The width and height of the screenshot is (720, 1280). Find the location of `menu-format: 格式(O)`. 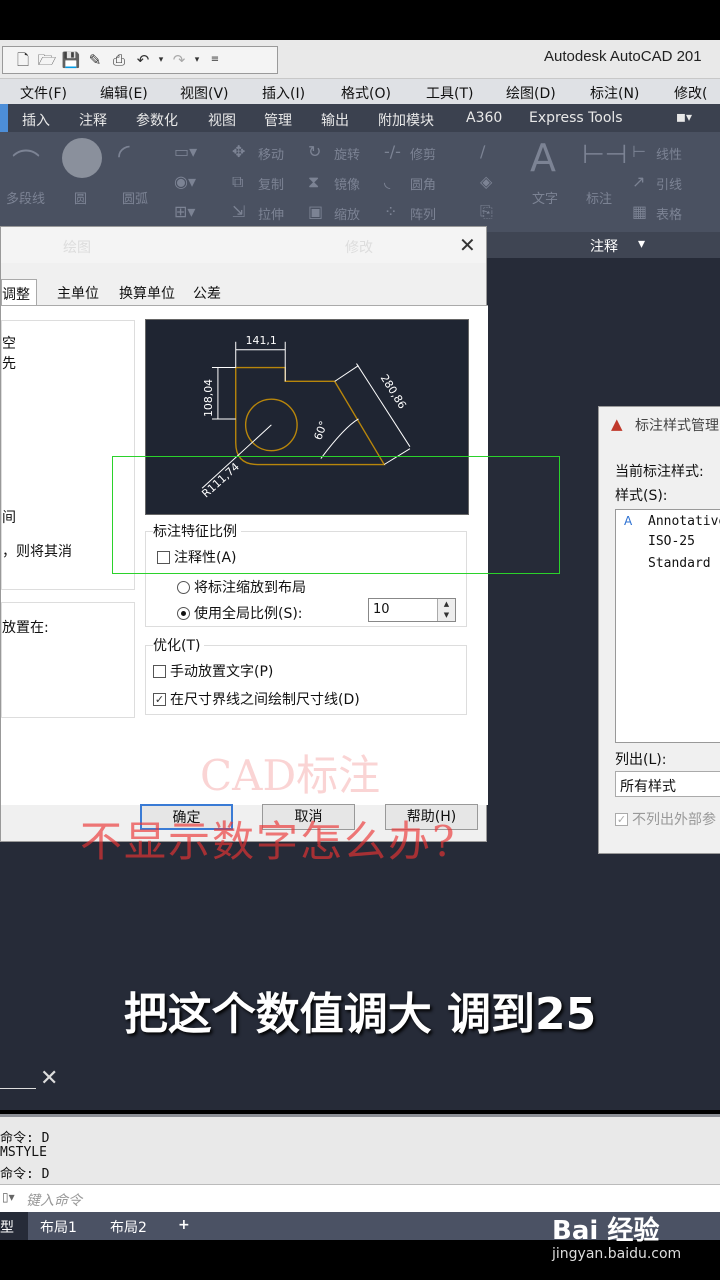

menu-format: 格式(O) is located at coordinates (366, 93).